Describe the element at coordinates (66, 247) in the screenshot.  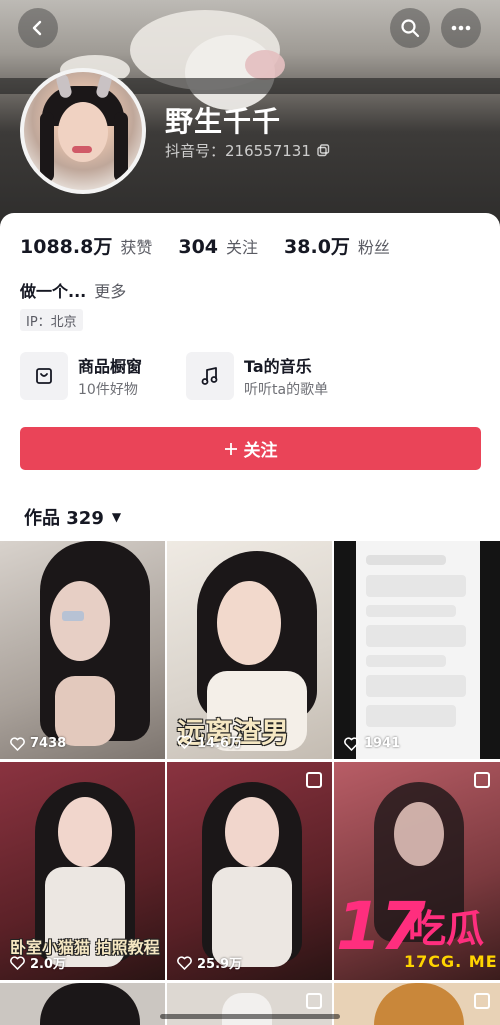
I see `stat-likes-value: 1088.8万` at that location.